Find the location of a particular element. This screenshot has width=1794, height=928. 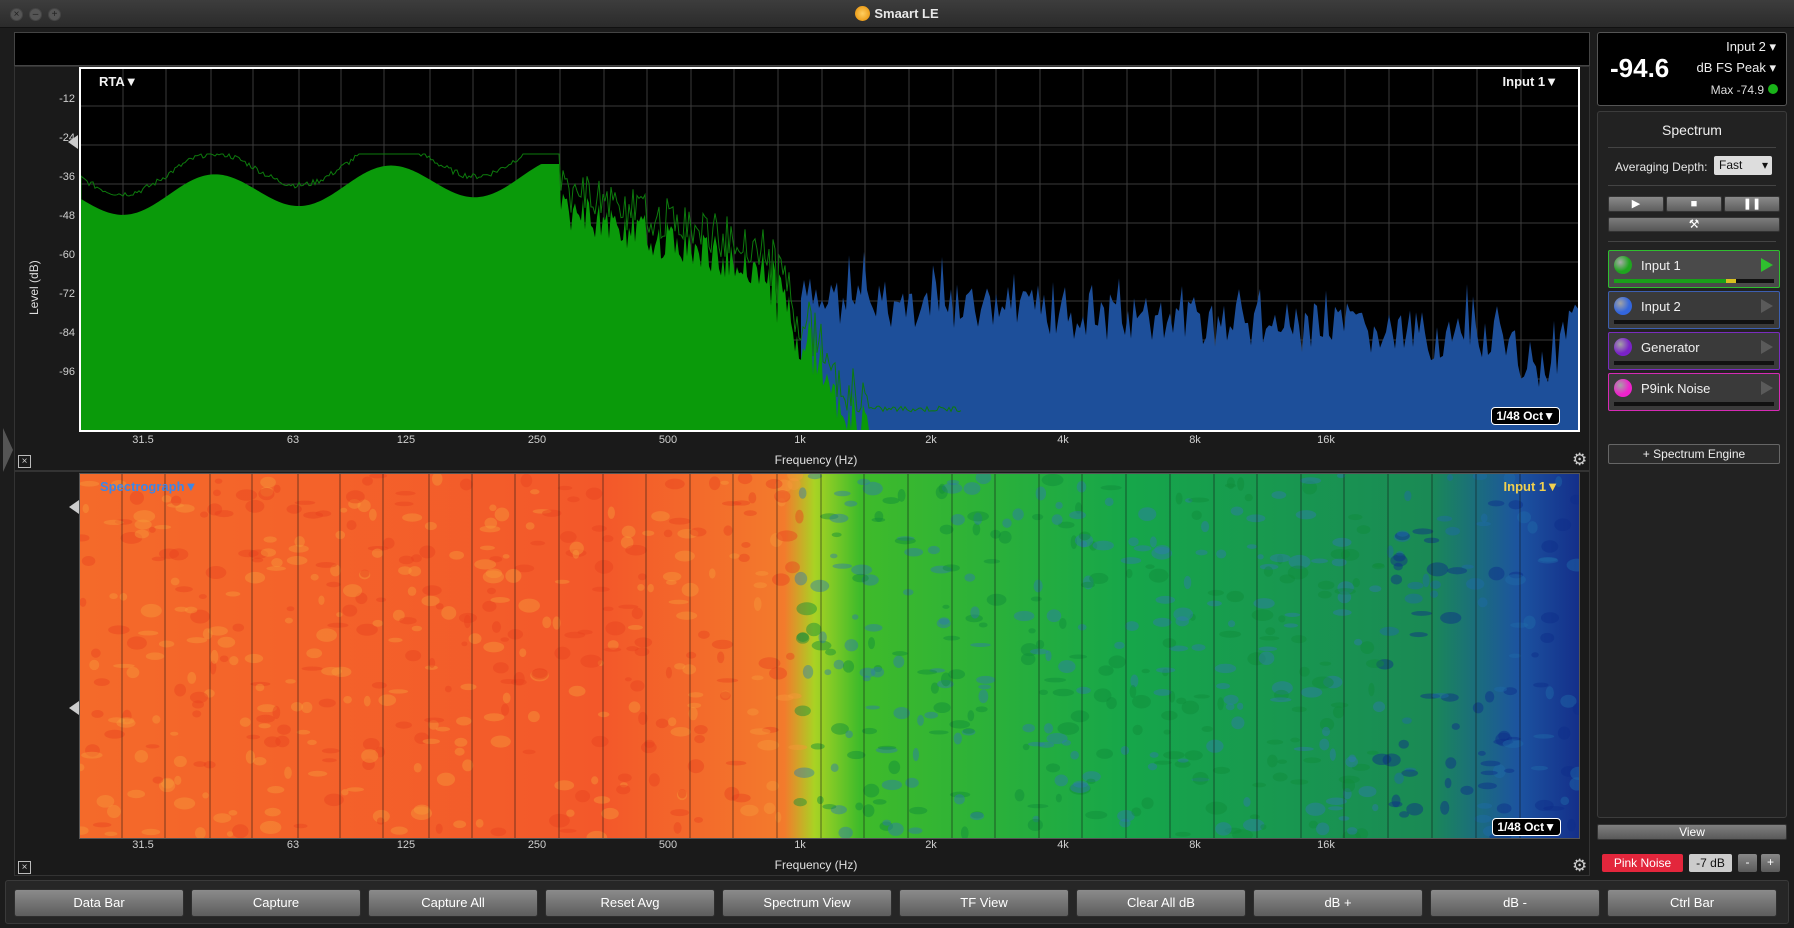

spectrum-engine-input-1: Input 1 is located at coordinates (1694, 269).